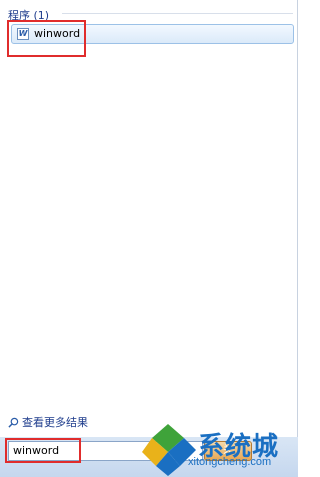 The height and width of the screenshot is (477, 320). I want to click on watermark-logo: 系统城 xitongcheng.com, so click(219, 449).